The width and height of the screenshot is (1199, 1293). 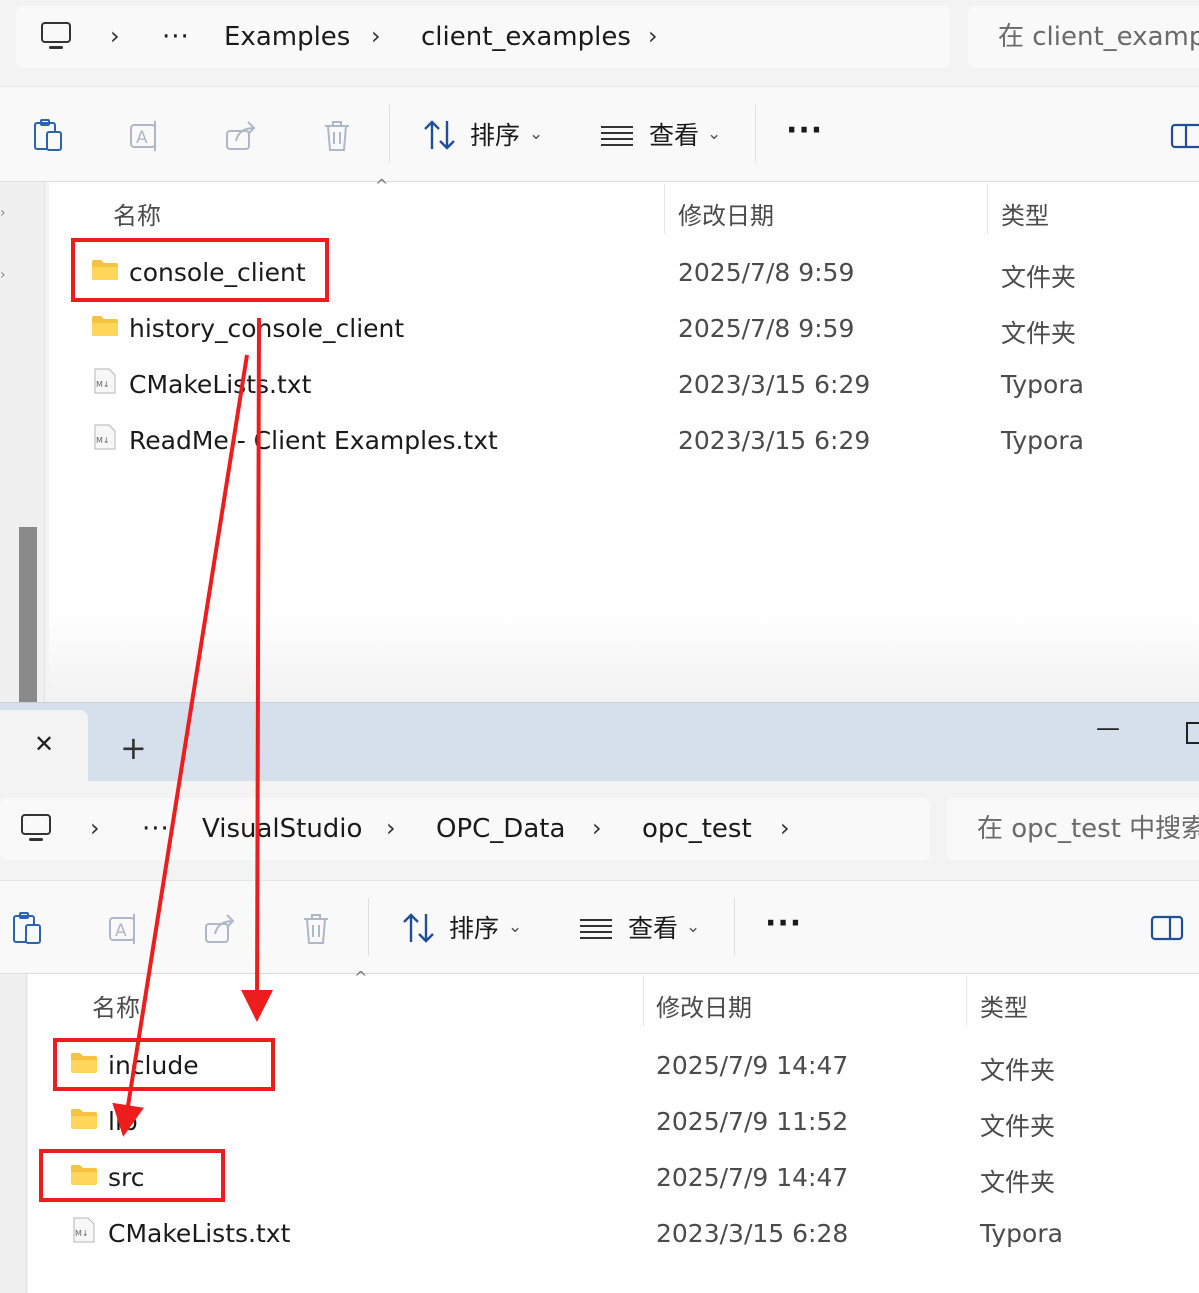 I want to click on annotation-arrows, so click(x=193, y=727).